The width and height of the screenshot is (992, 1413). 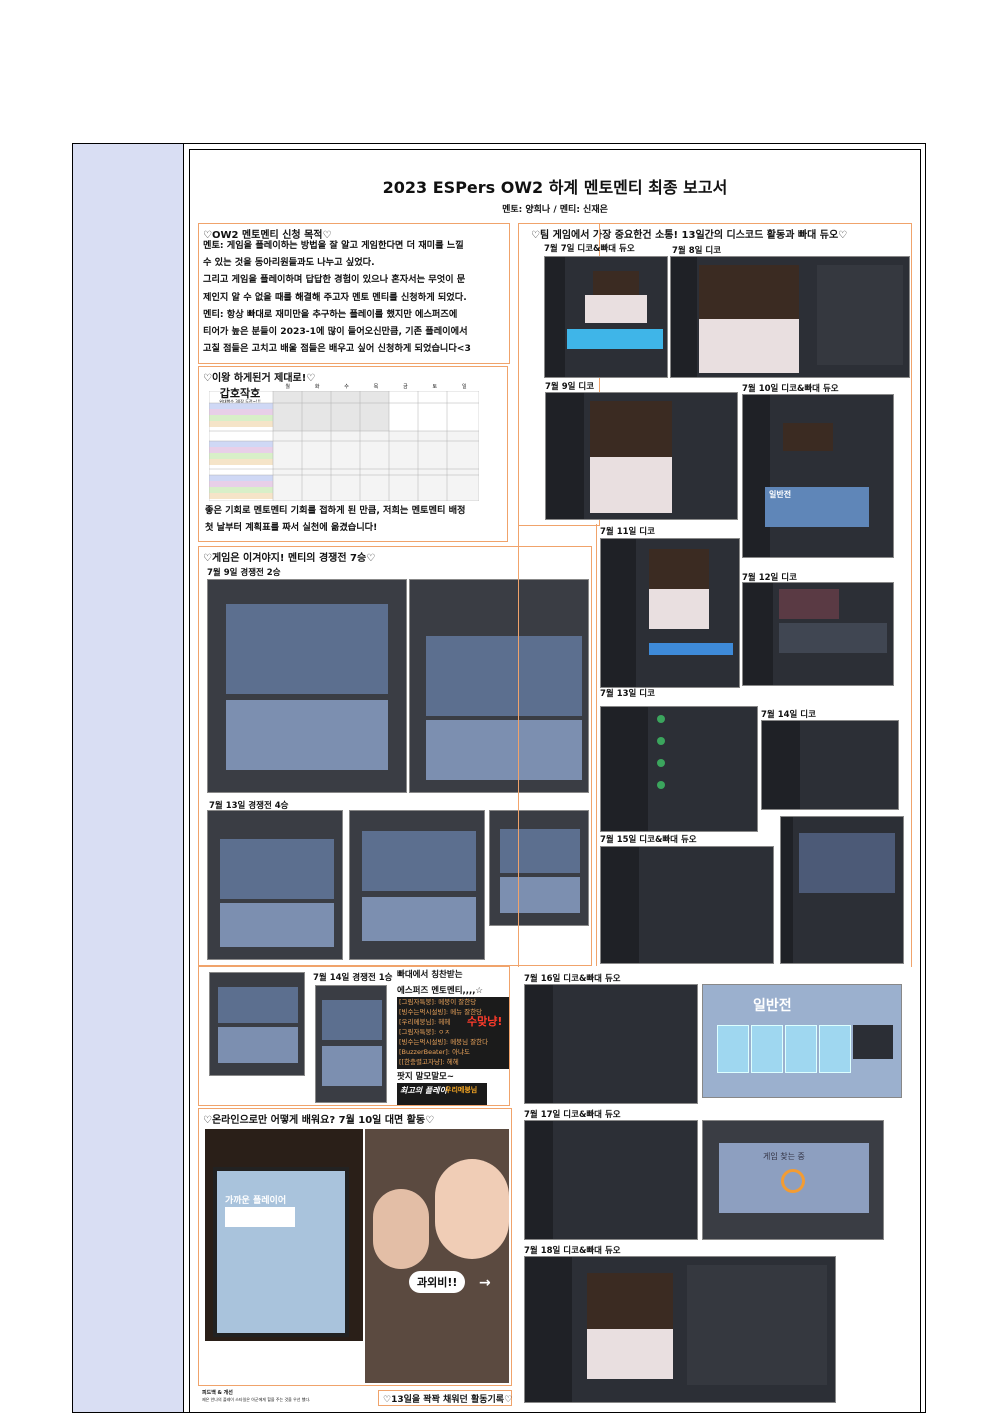 I want to click on discord-caption: 7월 13일 디코, so click(x=627, y=694).